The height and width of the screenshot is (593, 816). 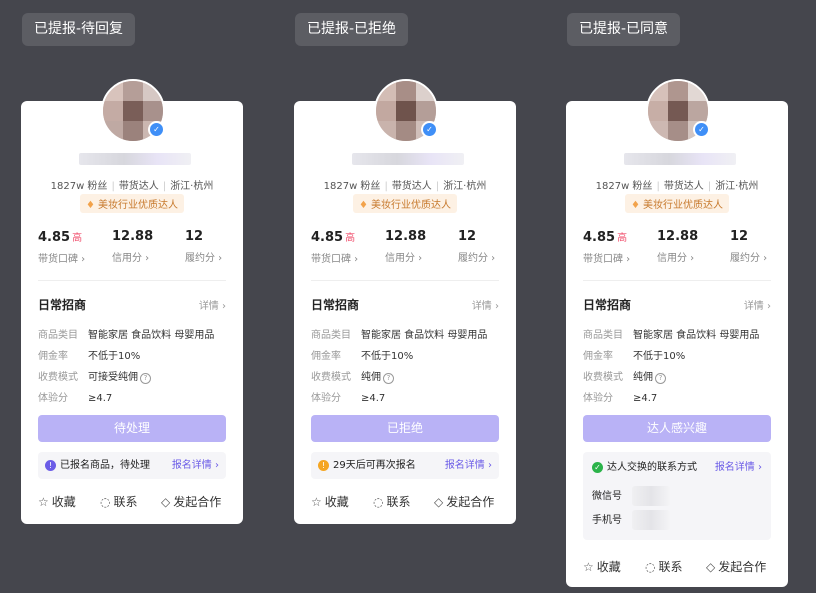 I want to click on fans-count: 1827w 粉丝, so click(x=79, y=186).